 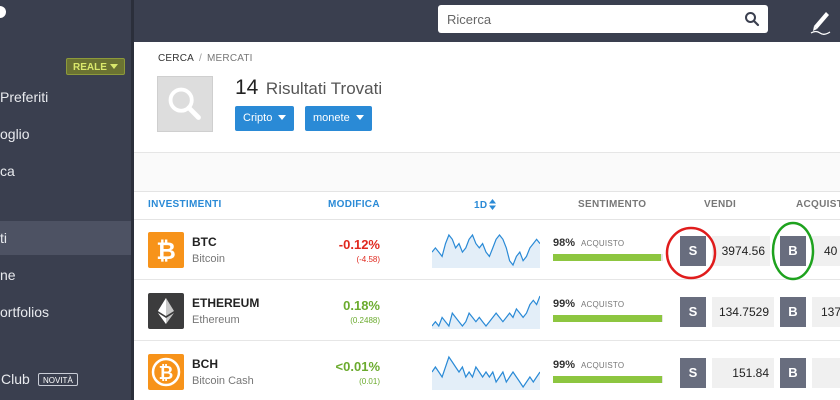 I want to click on sidebar-item-watchlist: Preferiti, so click(x=65, y=97).